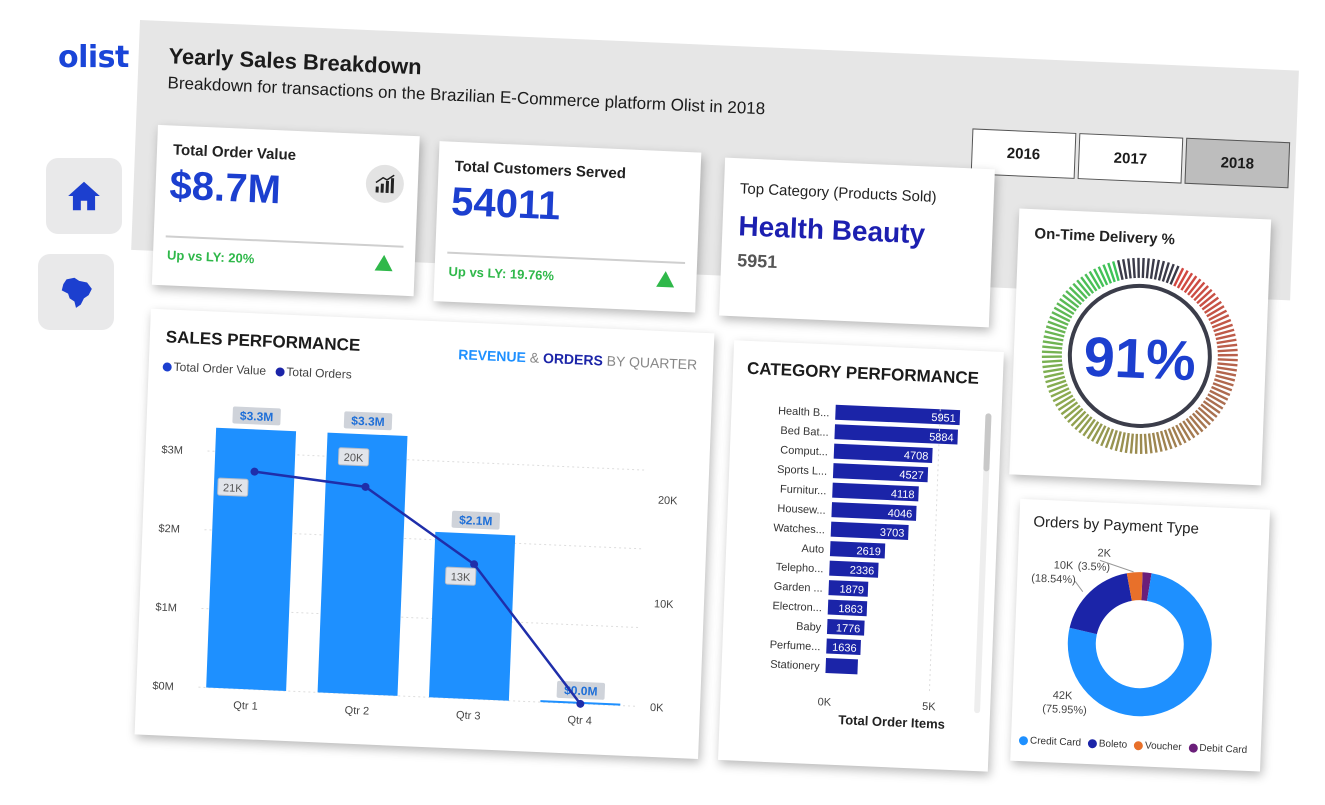 The height and width of the screenshot is (805, 1325). What do you see at coordinates (506, 204) in the screenshot?
I see `kpi-value: 54011` at bounding box center [506, 204].